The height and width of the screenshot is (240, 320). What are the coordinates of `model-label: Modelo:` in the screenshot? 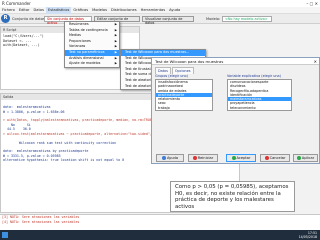 It's located at (213, 19).